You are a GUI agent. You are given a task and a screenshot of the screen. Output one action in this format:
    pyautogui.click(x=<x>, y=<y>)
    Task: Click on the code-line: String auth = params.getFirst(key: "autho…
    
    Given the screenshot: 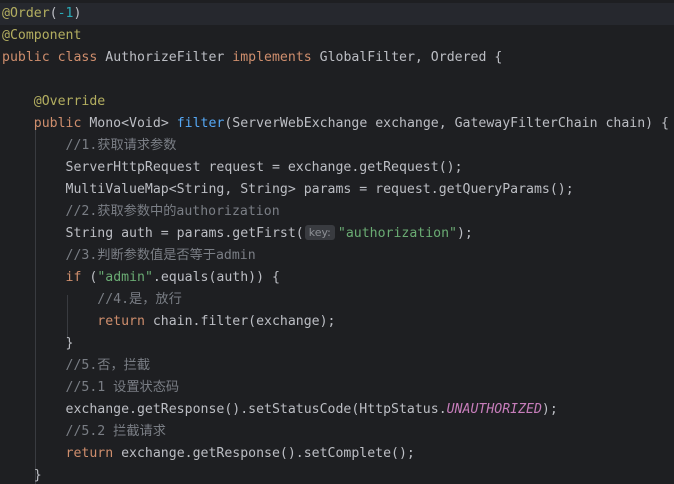 What is the action you would take?
    pyautogui.click(x=237, y=234)
    